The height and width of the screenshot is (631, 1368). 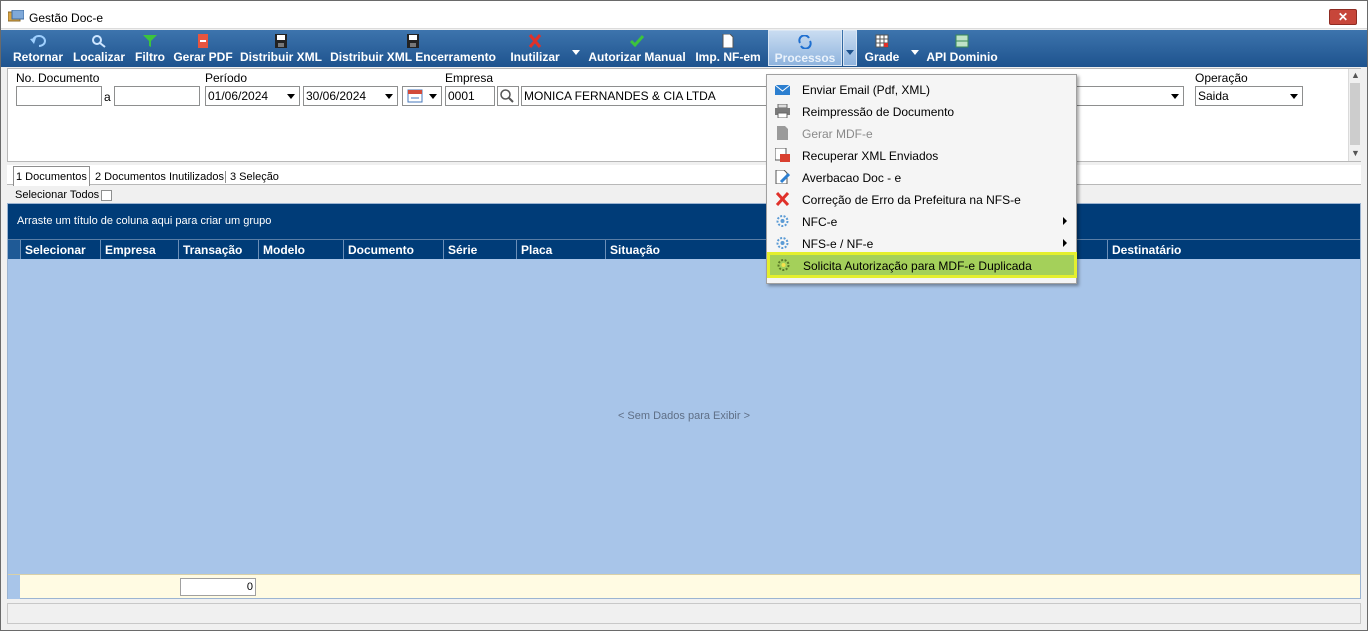 I want to click on document-icon, so click(x=728, y=41).